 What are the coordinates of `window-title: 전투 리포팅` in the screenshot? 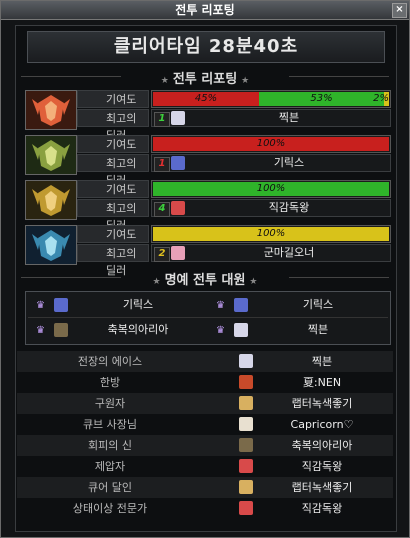 It's located at (205, 10).